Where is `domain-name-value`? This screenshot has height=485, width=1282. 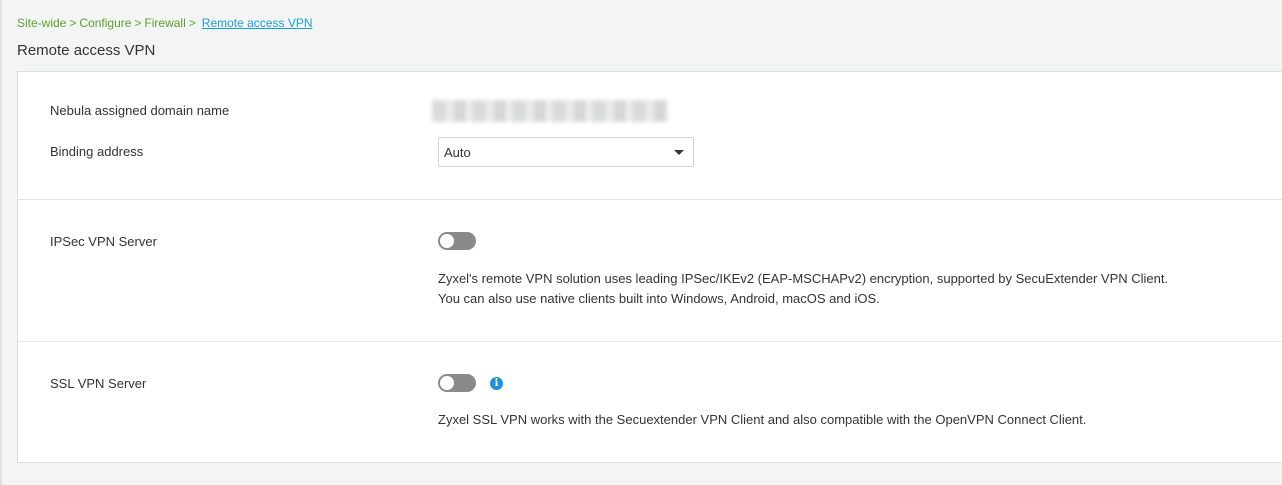
domain-name-value is located at coordinates (550, 111).